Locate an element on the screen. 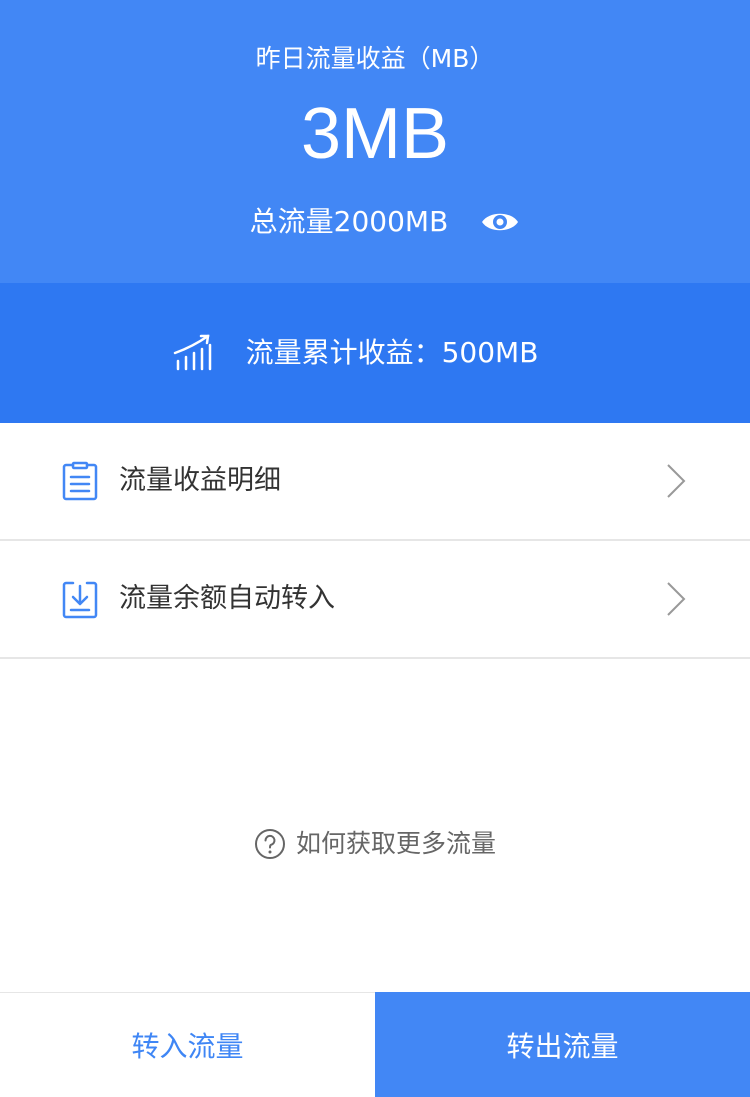  transfer-out-button: 转出流量 is located at coordinates (562, 1044).